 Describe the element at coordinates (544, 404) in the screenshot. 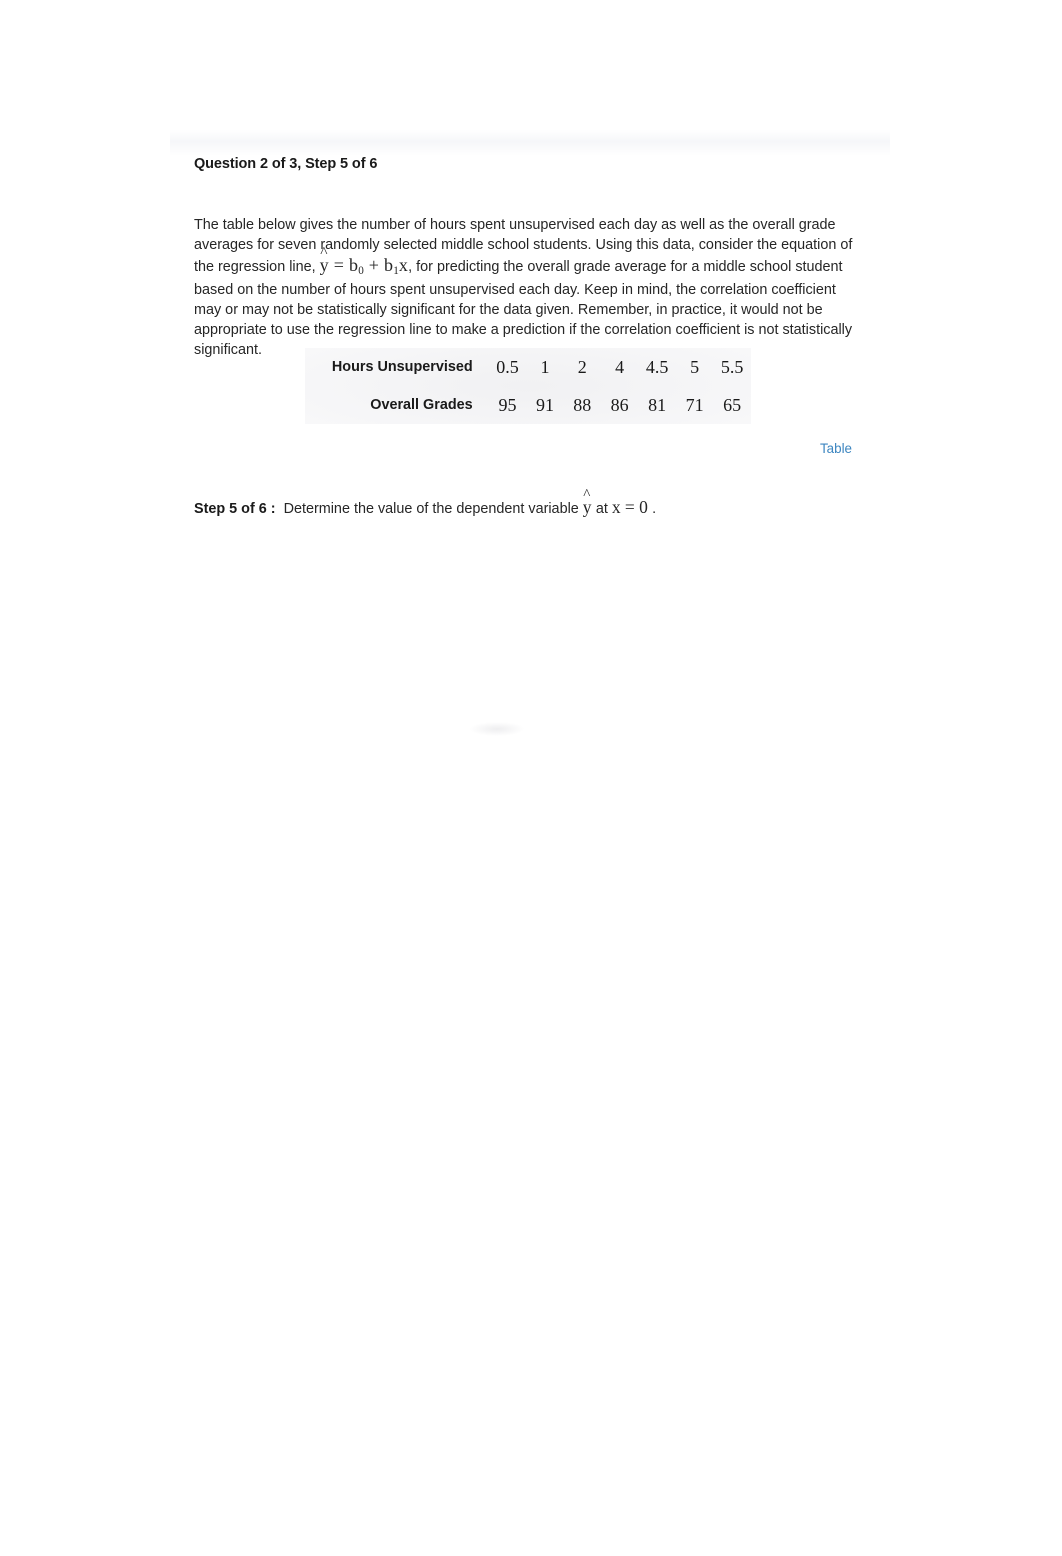

I see `cell-grade-2: 91` at that location.